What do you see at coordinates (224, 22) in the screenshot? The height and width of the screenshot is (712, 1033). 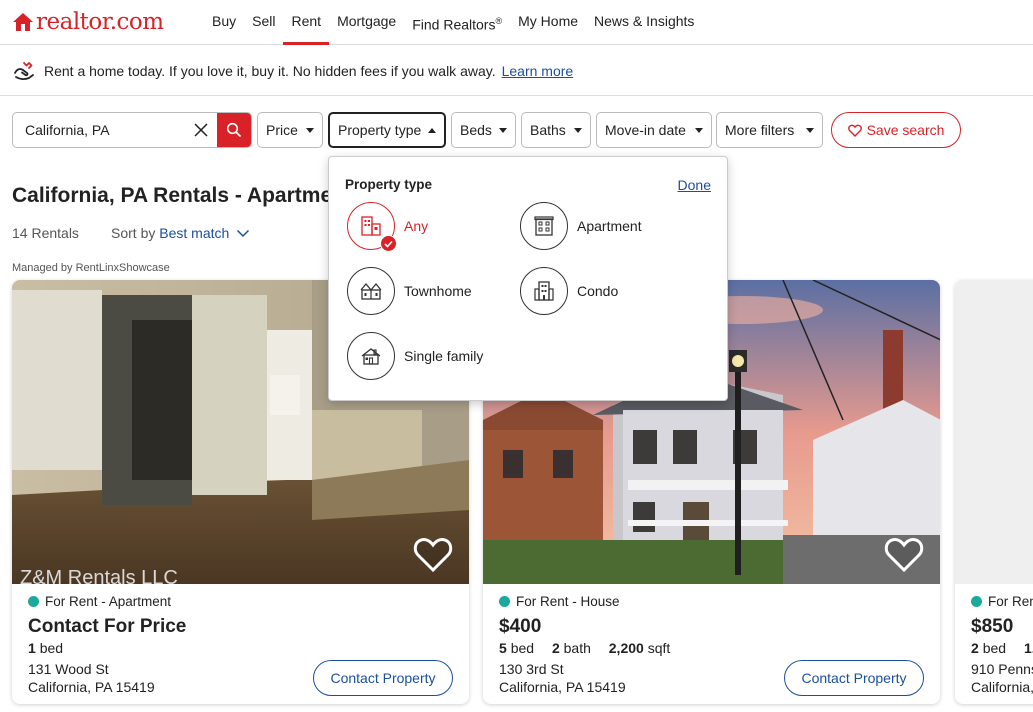 I see `nav-item-buy: Buy` at bounding box center [224, 22].